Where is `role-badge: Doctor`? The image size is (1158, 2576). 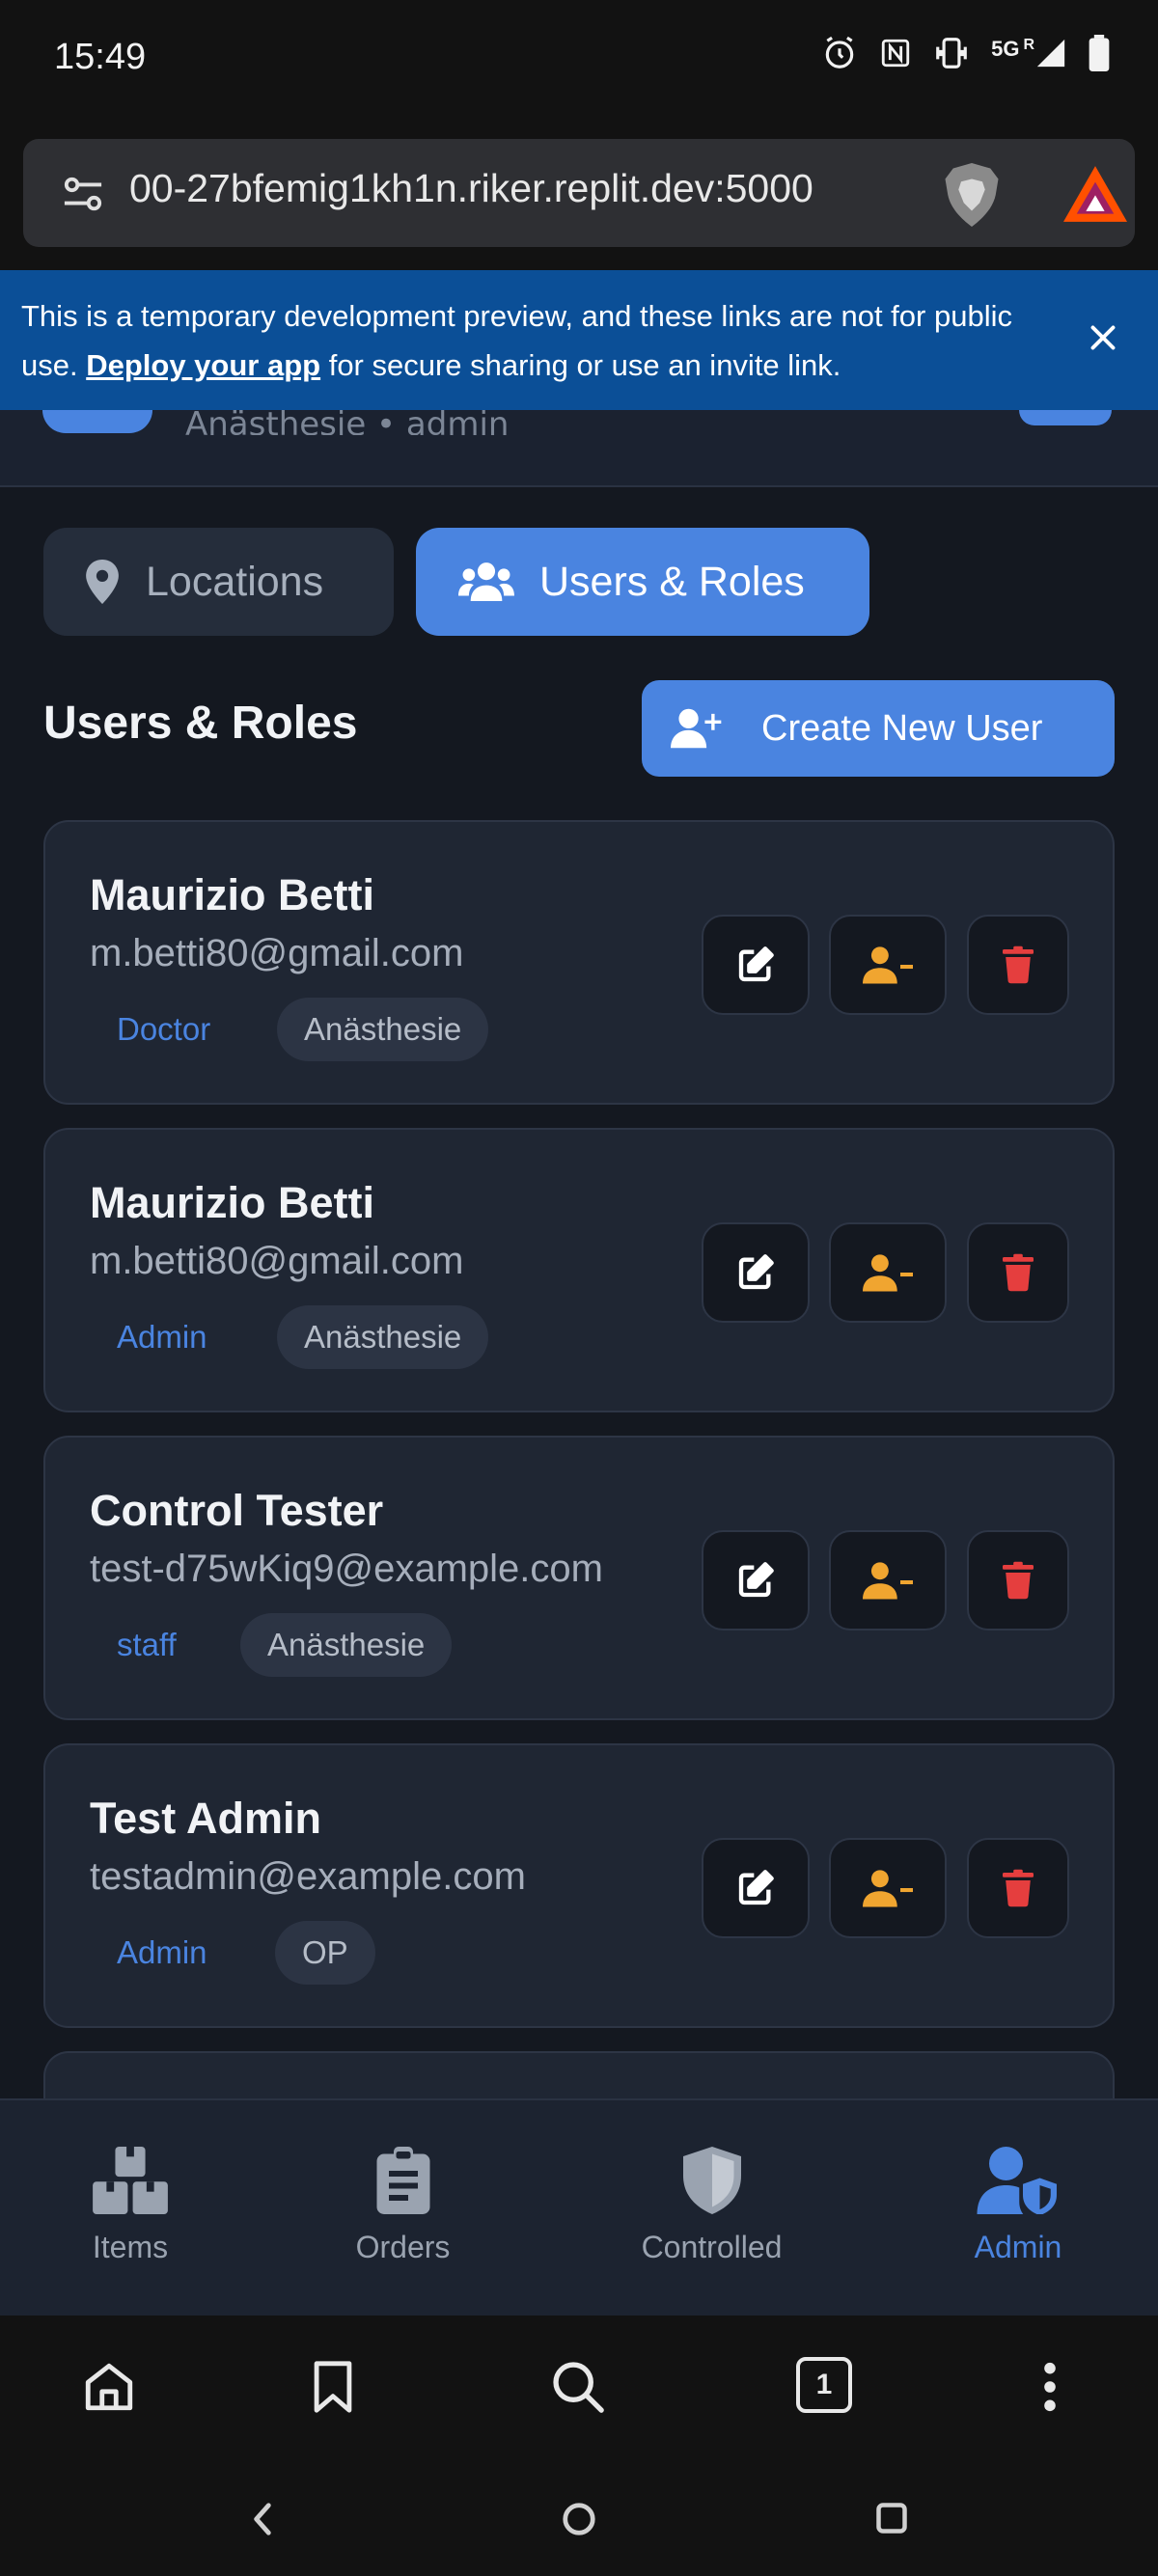
role-badge: Doctor is located at coordinates (164, 1029).